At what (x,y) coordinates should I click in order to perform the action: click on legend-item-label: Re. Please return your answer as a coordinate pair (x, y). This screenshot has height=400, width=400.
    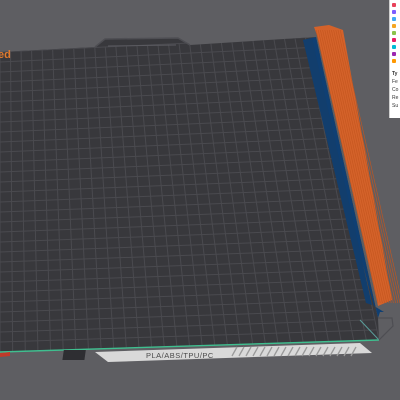
    Looking at the image, I should click on (395, 98).